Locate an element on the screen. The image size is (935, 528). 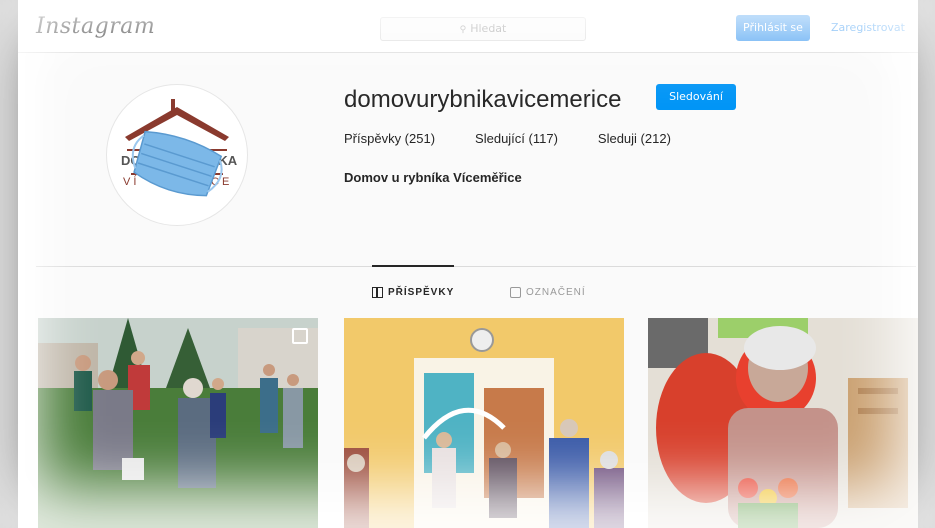
active-tab-indicator is located at coordinates (413, 266).